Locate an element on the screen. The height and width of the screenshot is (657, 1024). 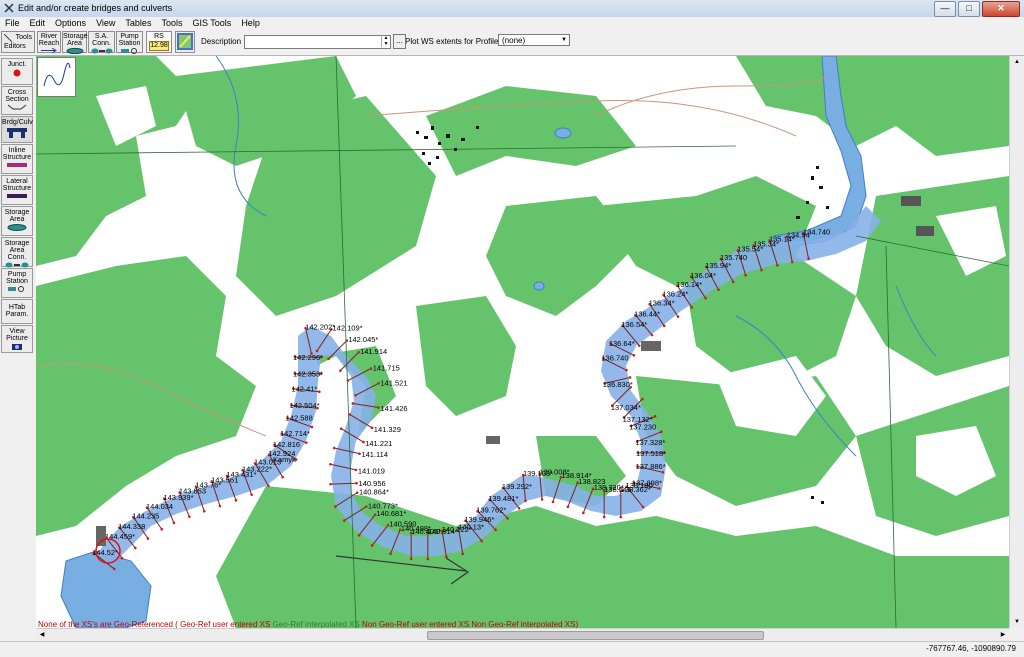
view-picture-button: View Picture is located at coordinates (17, 339).